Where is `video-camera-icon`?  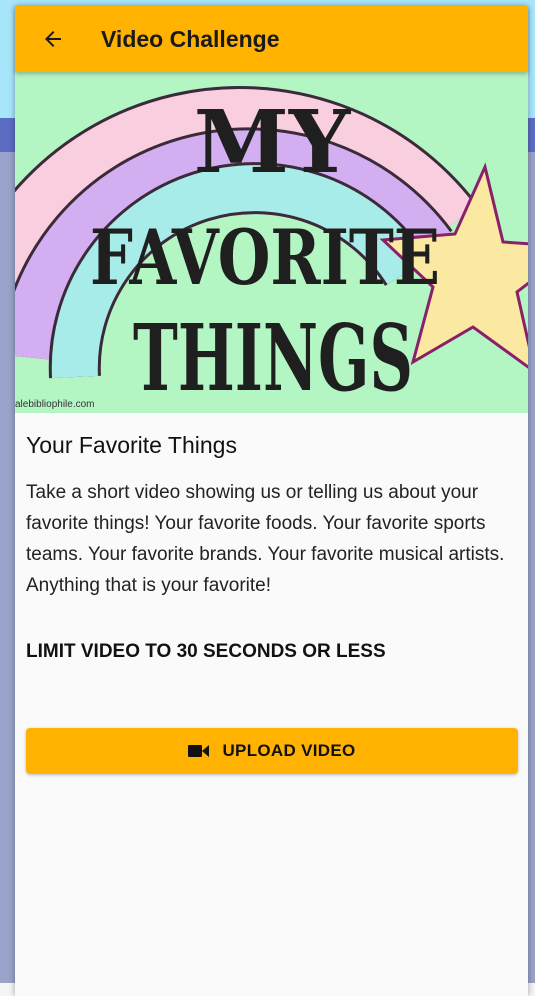
video-camera-icon is located at coordinates (199, 751).